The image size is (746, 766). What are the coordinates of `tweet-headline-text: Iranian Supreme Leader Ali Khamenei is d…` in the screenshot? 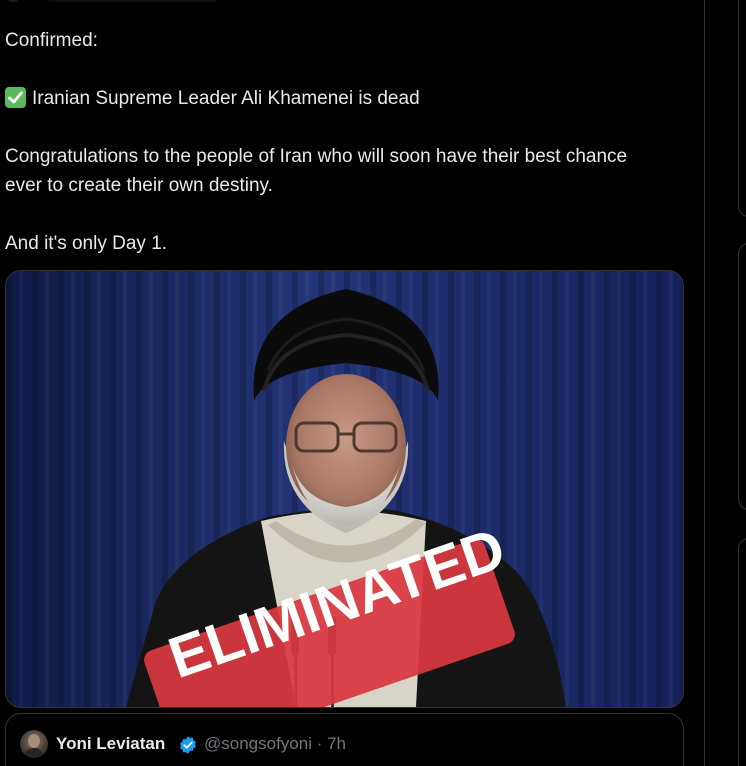 It's located at (226, 98).